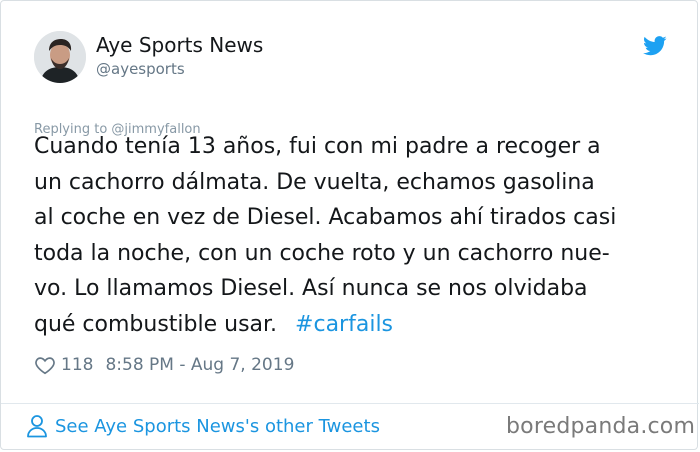  What do you see at coordinates (217, 426) in the screenshot?
I see `see-other-tweets-label: See Aye Sports News's other Tweets` at bounding box center [217, 426].